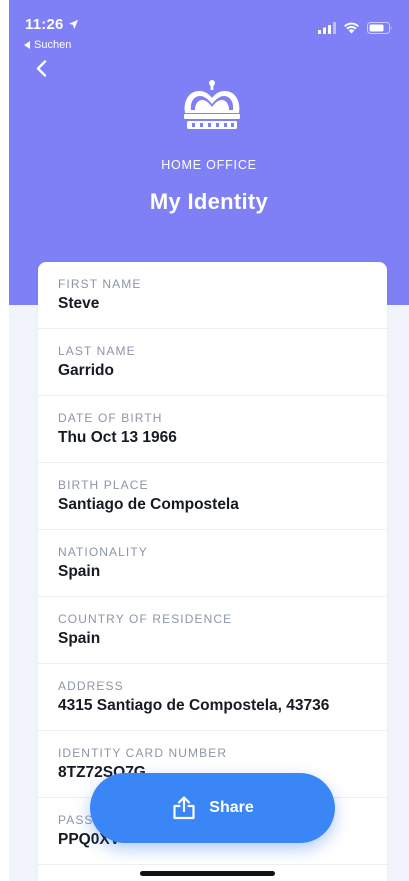 The width and height of the screenshot is (409, 881). What do you see at coordinates (27, 45) in the screenshot?
I see `back-triangle-icon` at bounding box center [27, 45].